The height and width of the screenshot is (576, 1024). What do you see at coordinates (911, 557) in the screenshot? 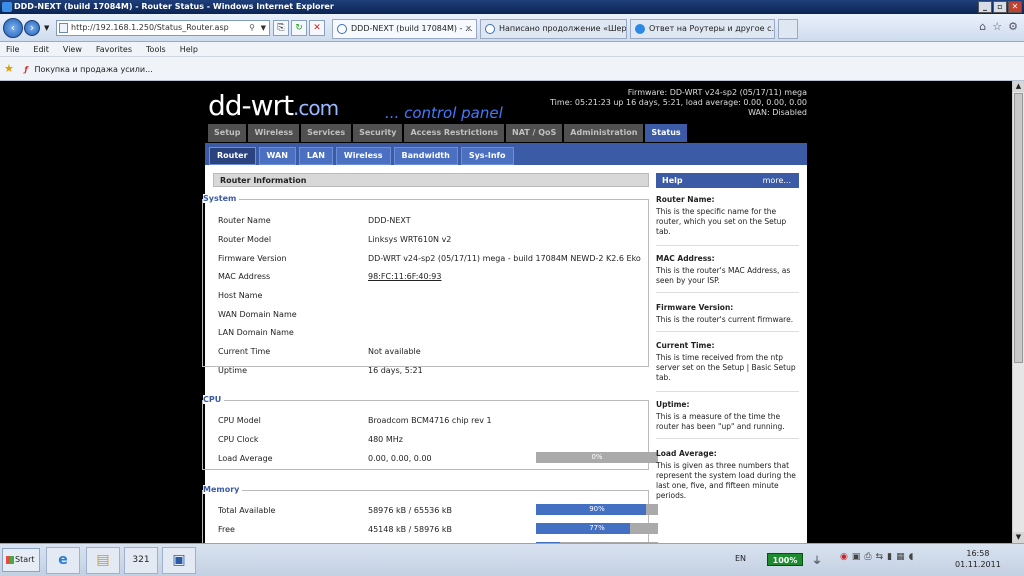
I see `volume-icon: ◖` at bounding box center [911, 557].